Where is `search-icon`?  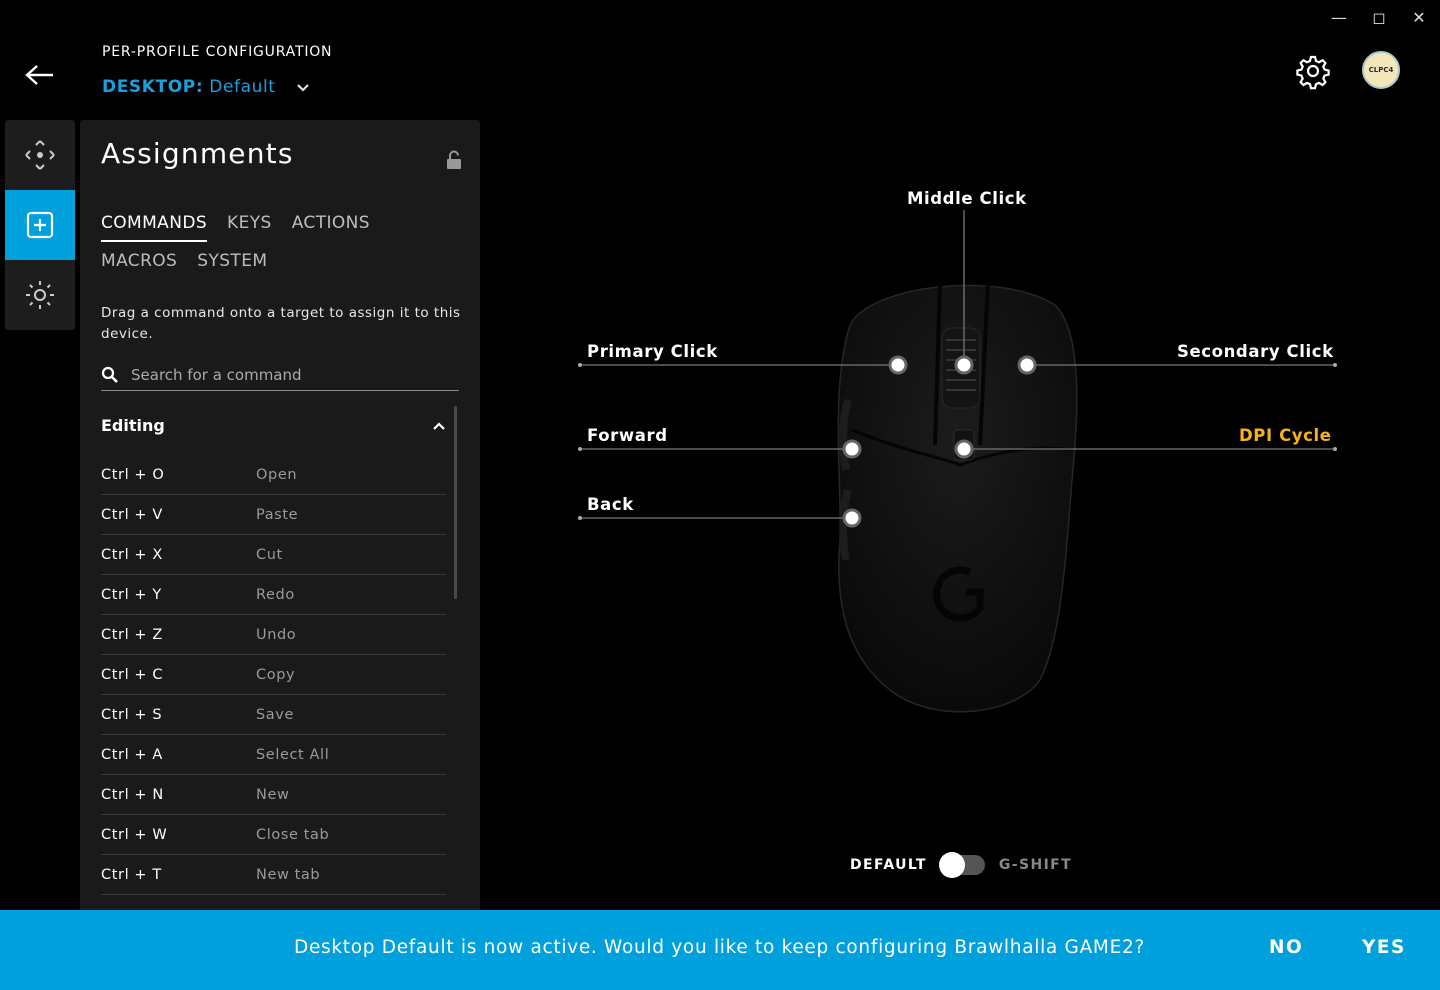 search-icon is located at coordinates (109, 374).